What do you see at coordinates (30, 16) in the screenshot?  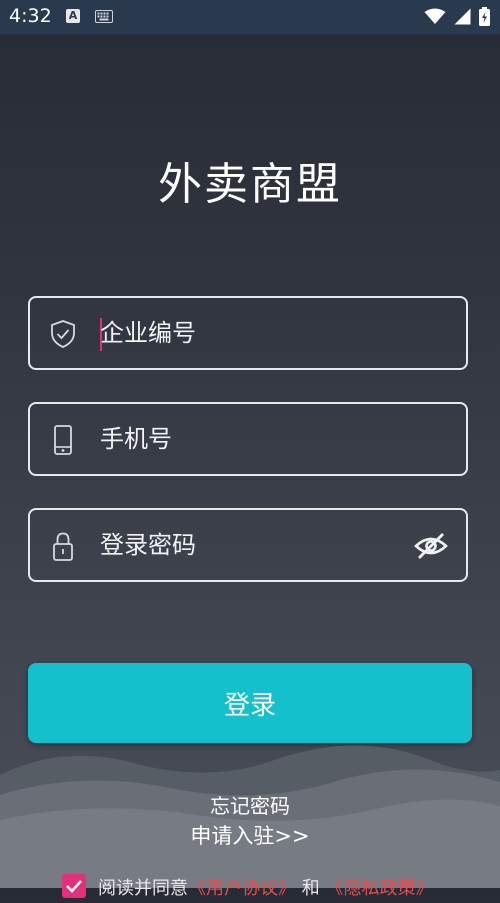 I see `status-time: 4:32` at bounding box center [30, 16].